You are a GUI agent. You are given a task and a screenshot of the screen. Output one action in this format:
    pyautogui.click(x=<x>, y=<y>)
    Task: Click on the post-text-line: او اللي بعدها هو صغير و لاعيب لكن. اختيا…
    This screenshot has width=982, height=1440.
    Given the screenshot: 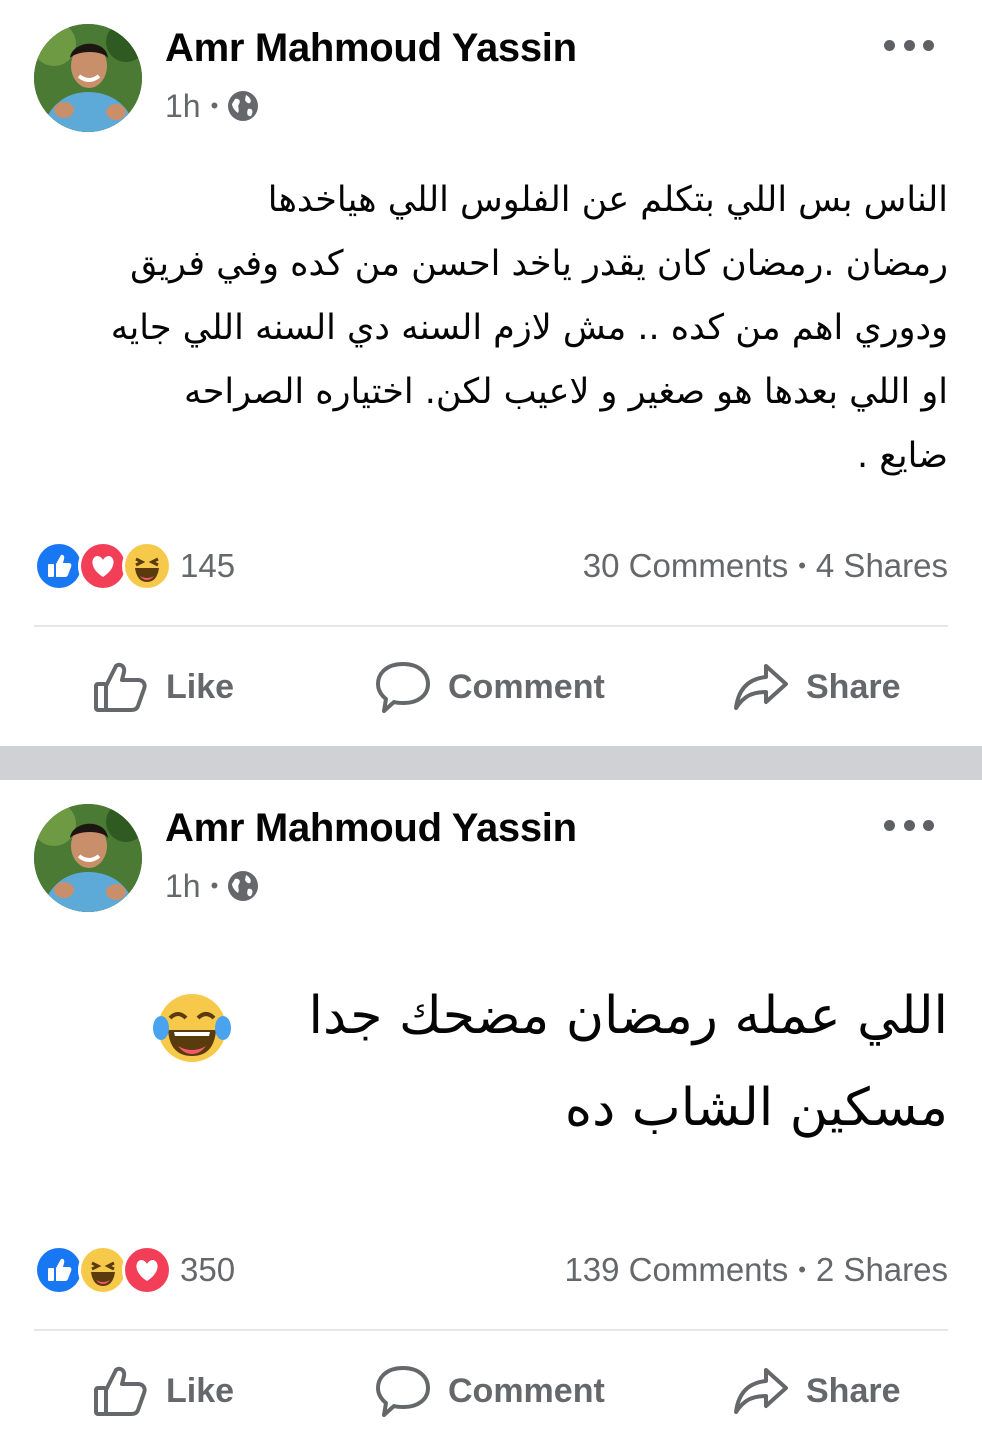 What is the action you would take?
    pyautogui.click(x=565, y=392)
    